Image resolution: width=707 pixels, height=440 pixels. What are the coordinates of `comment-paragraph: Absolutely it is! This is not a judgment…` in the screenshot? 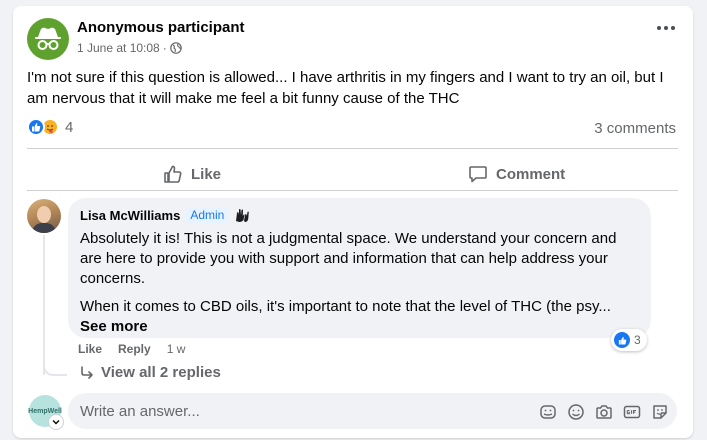 It's located at (348, 258).